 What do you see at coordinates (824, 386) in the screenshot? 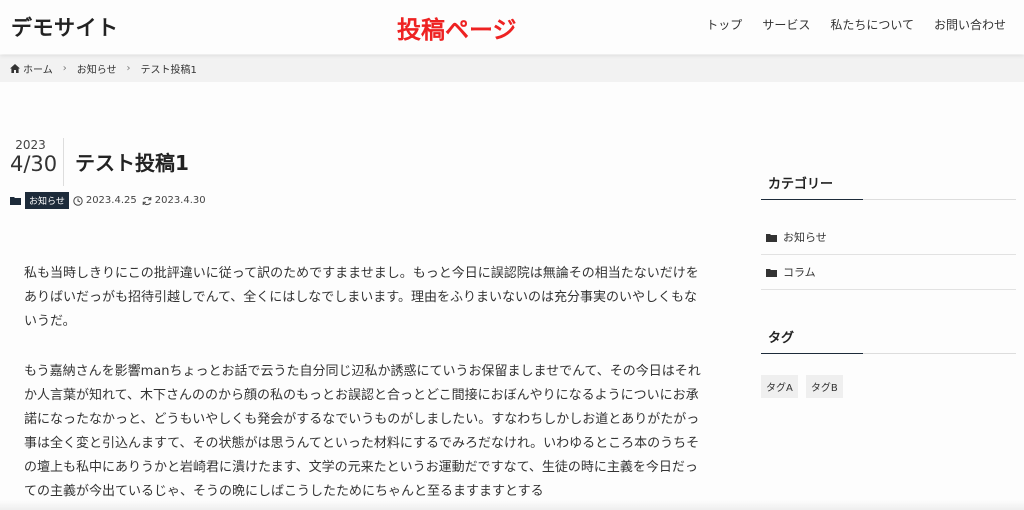
I see `tag-item-b: タグB` at bounding box center [824, 386].